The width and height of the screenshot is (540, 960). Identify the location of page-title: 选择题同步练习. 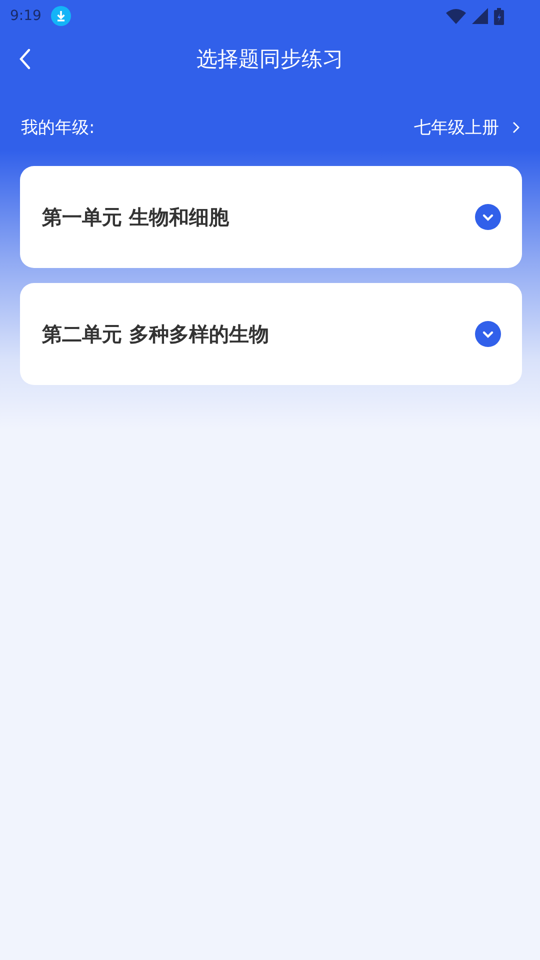
(270, 59).